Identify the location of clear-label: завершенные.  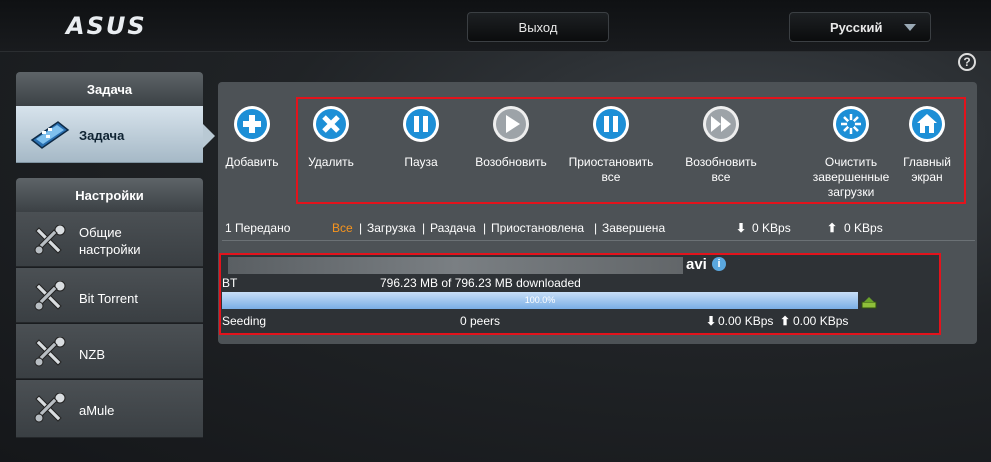
(851, 177).